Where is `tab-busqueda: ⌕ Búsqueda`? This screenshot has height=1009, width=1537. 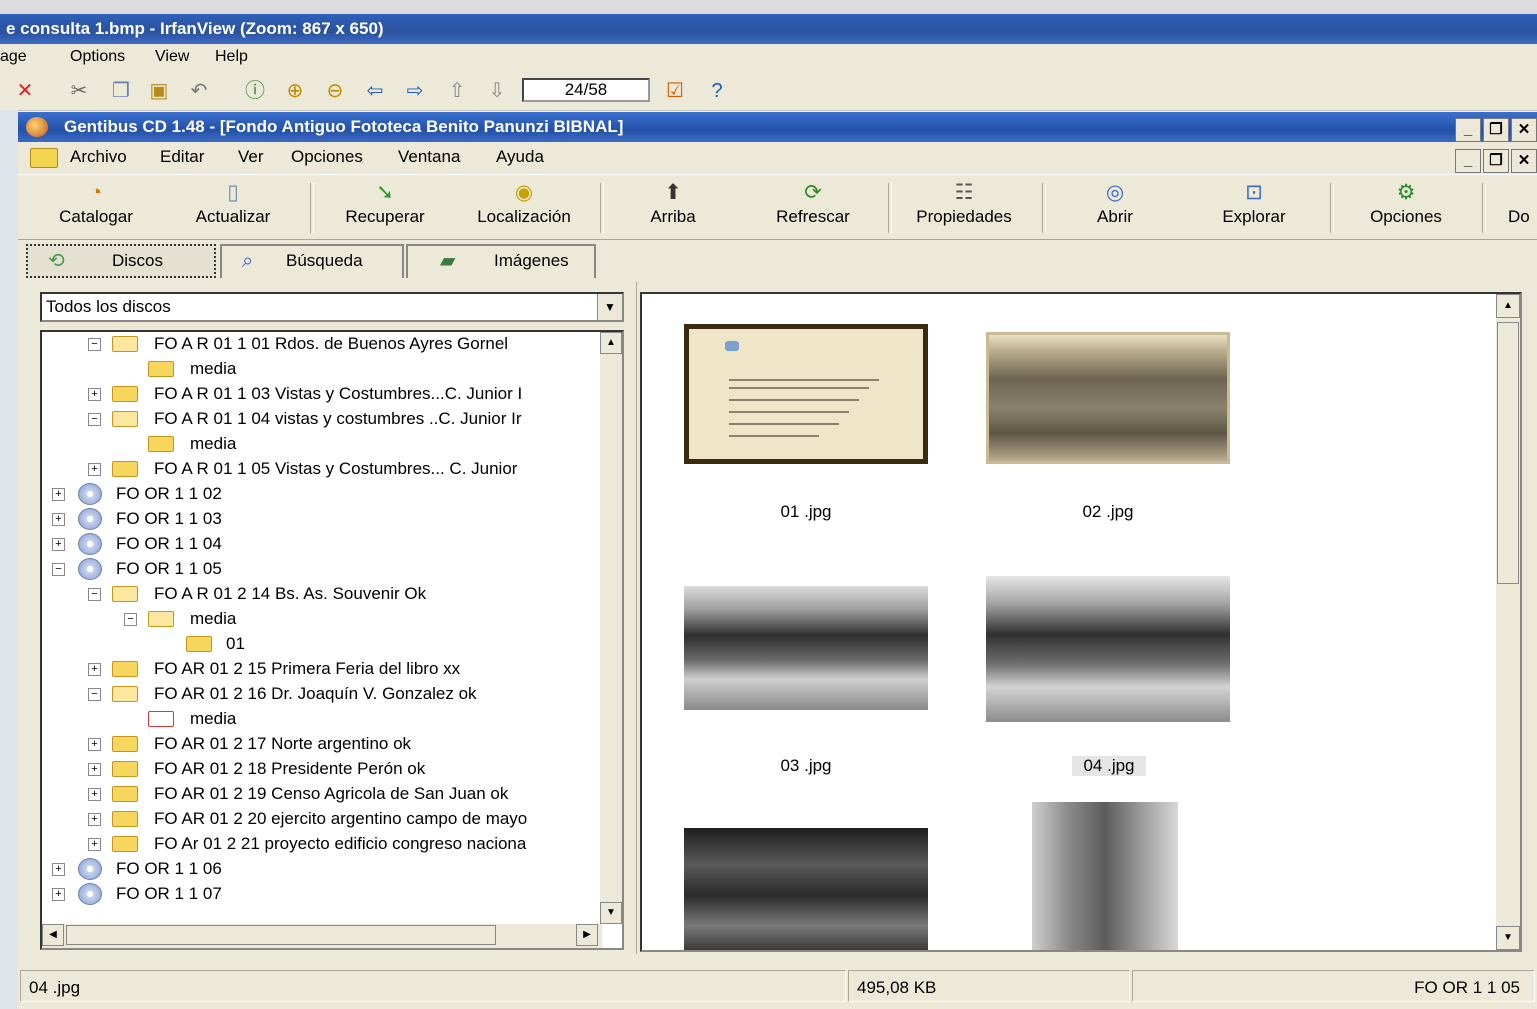
tab-busqueda: ⌕ Búsqueda is located at coordinates (312, 261).